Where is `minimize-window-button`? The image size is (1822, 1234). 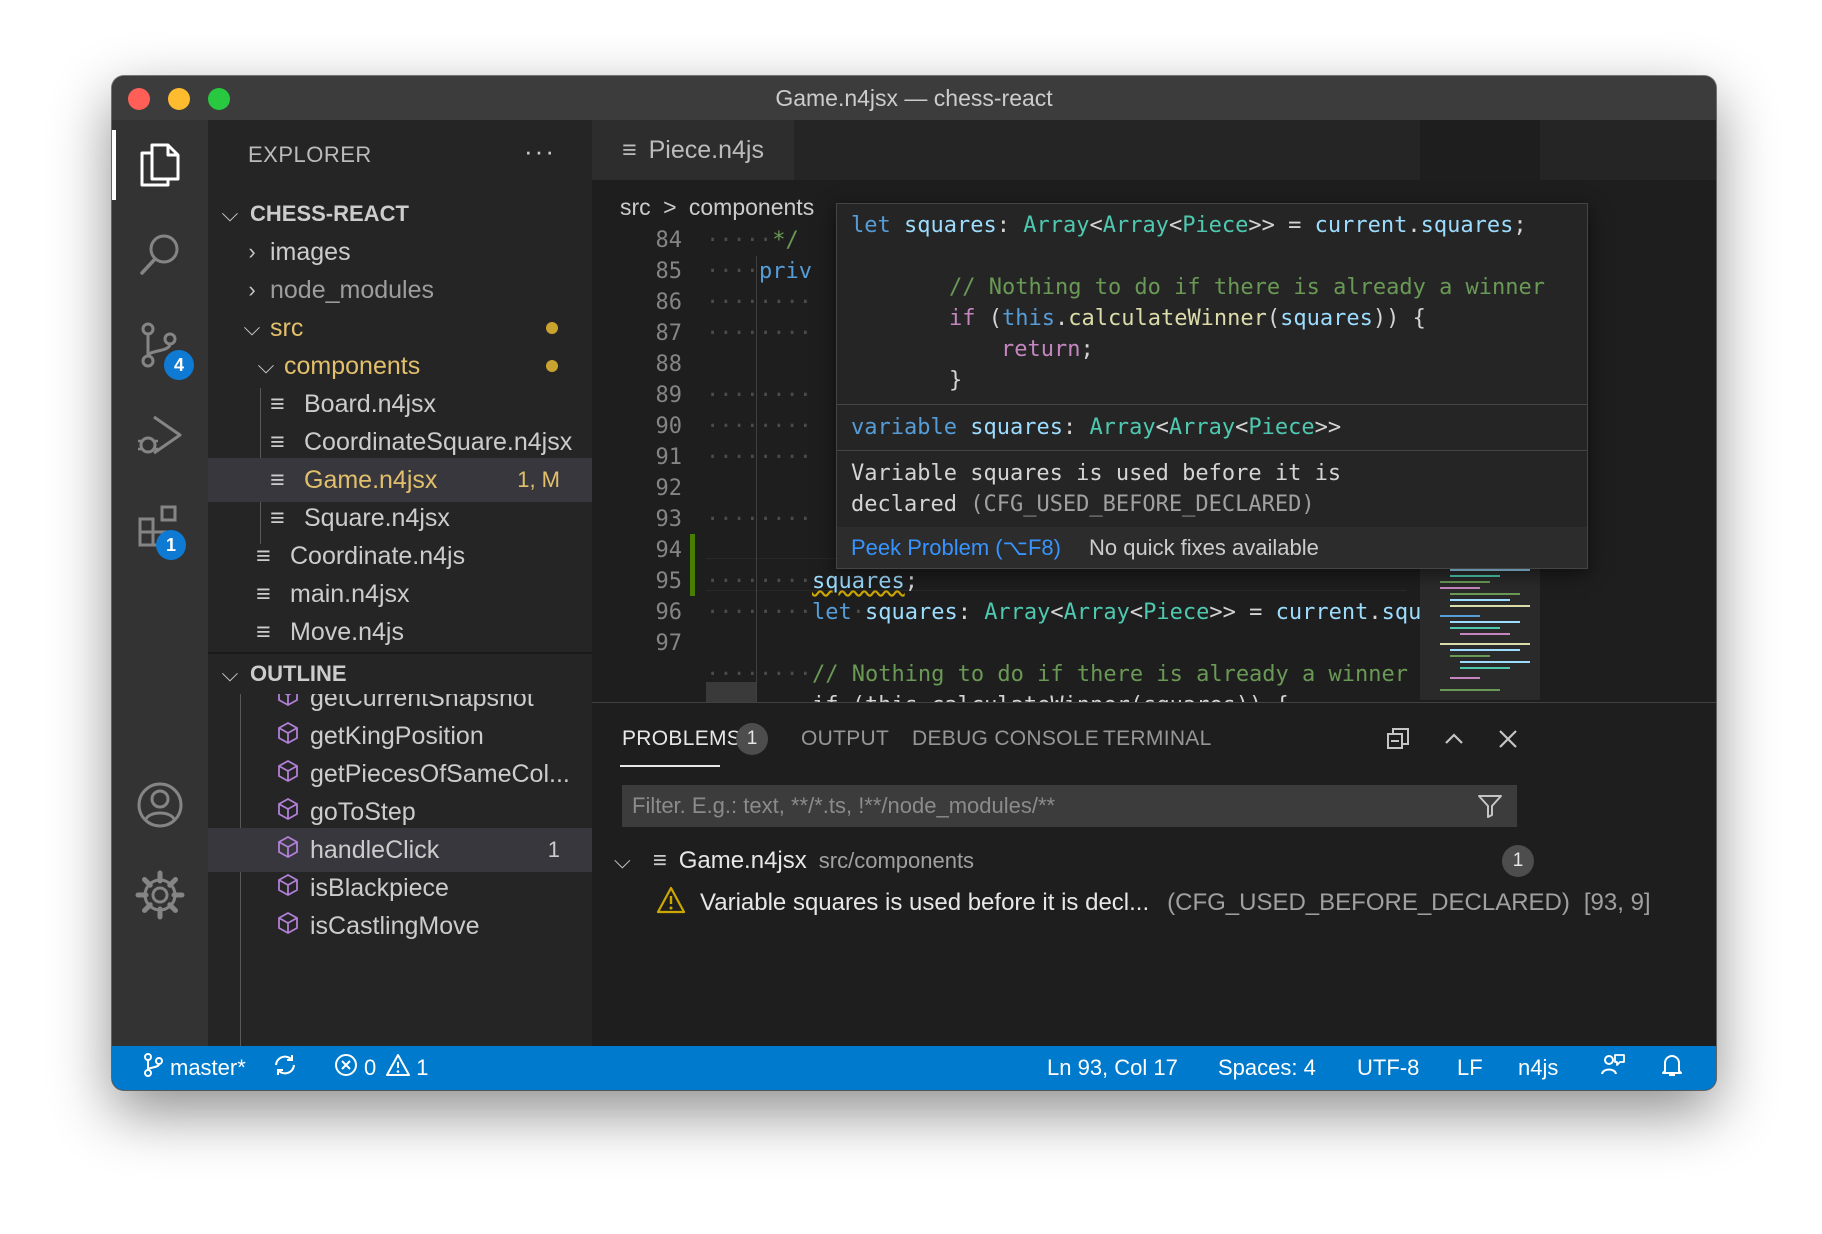
minimize-window-button is located at coordinates (179, 99).